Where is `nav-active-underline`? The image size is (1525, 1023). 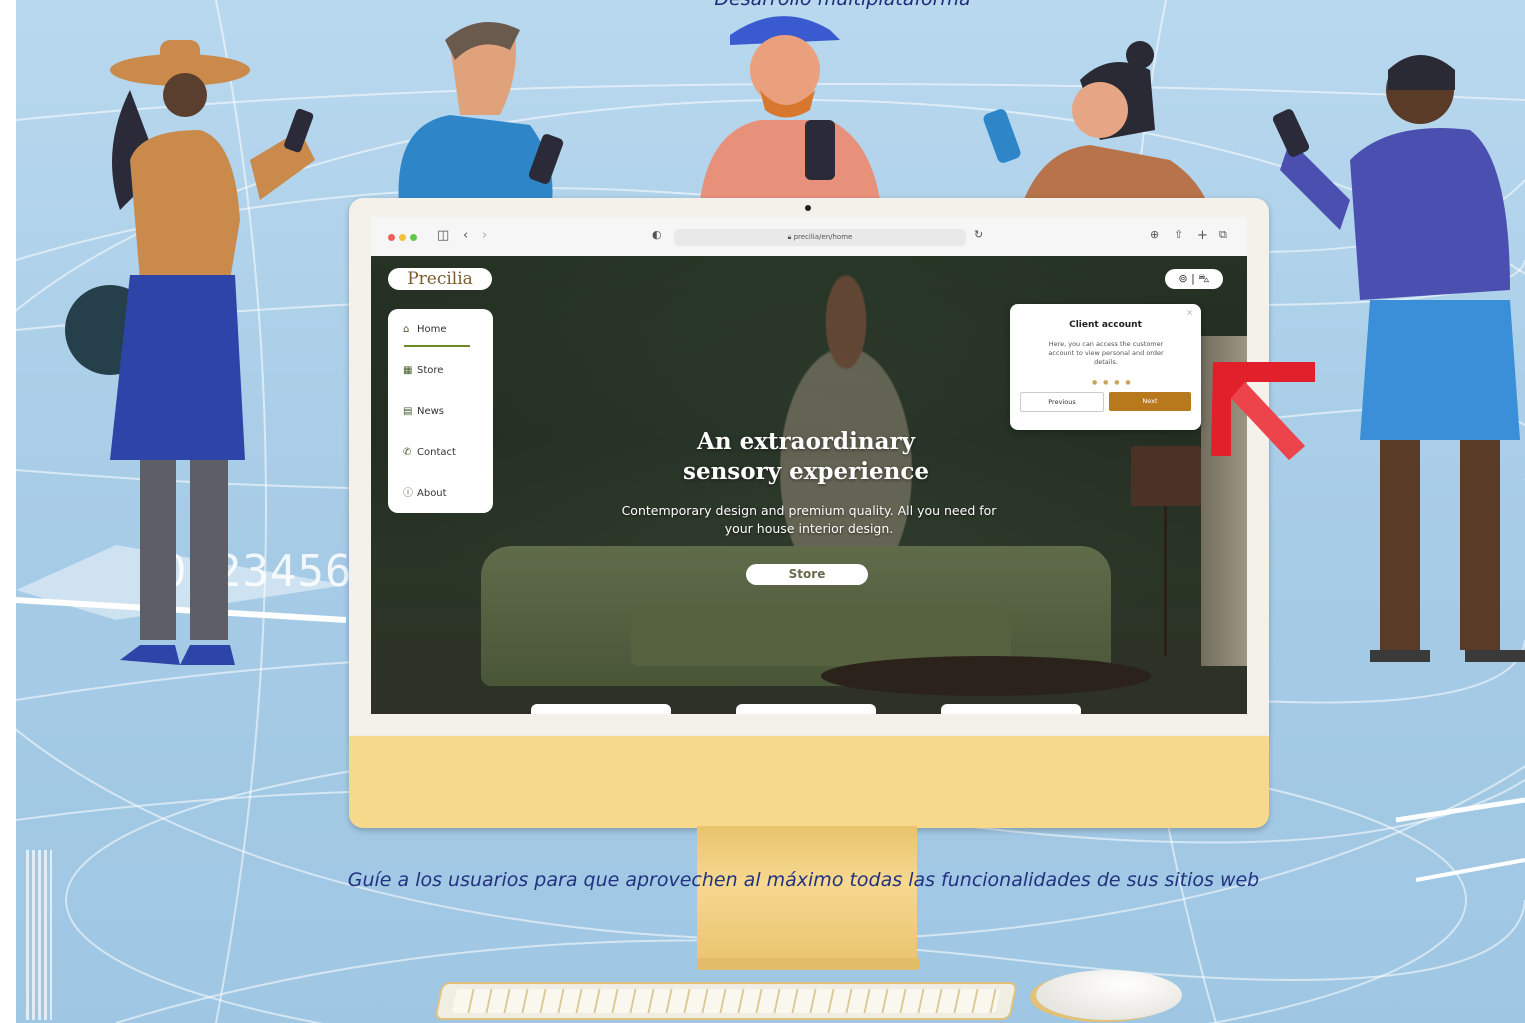 nav-active-underline is located at coordinates (437, 346).